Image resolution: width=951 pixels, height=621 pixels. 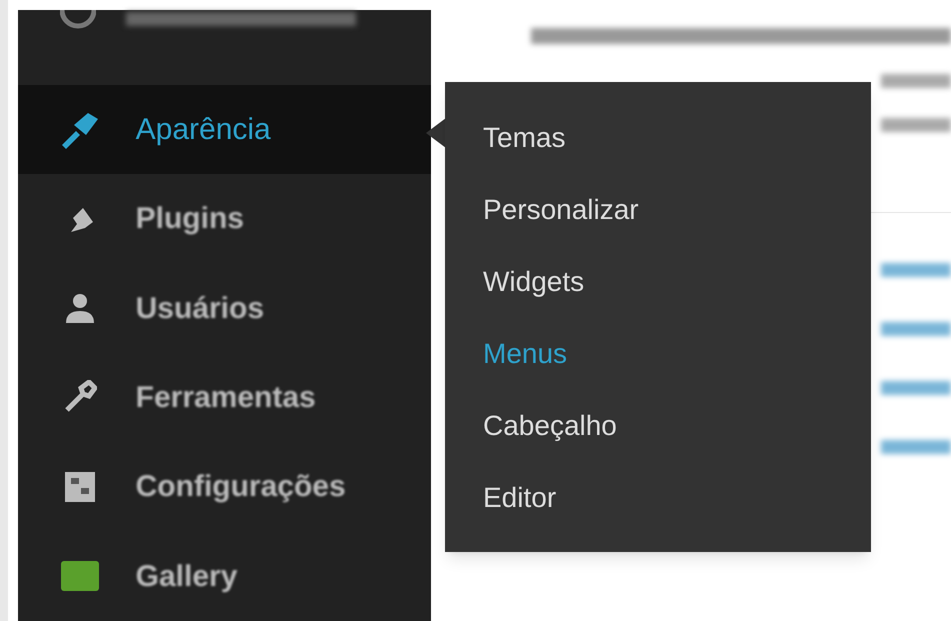 What do you see at coordinates (533, 281) in the screenshot?
I see `submenu-item: Widgets` at bounding box center [533, 281].